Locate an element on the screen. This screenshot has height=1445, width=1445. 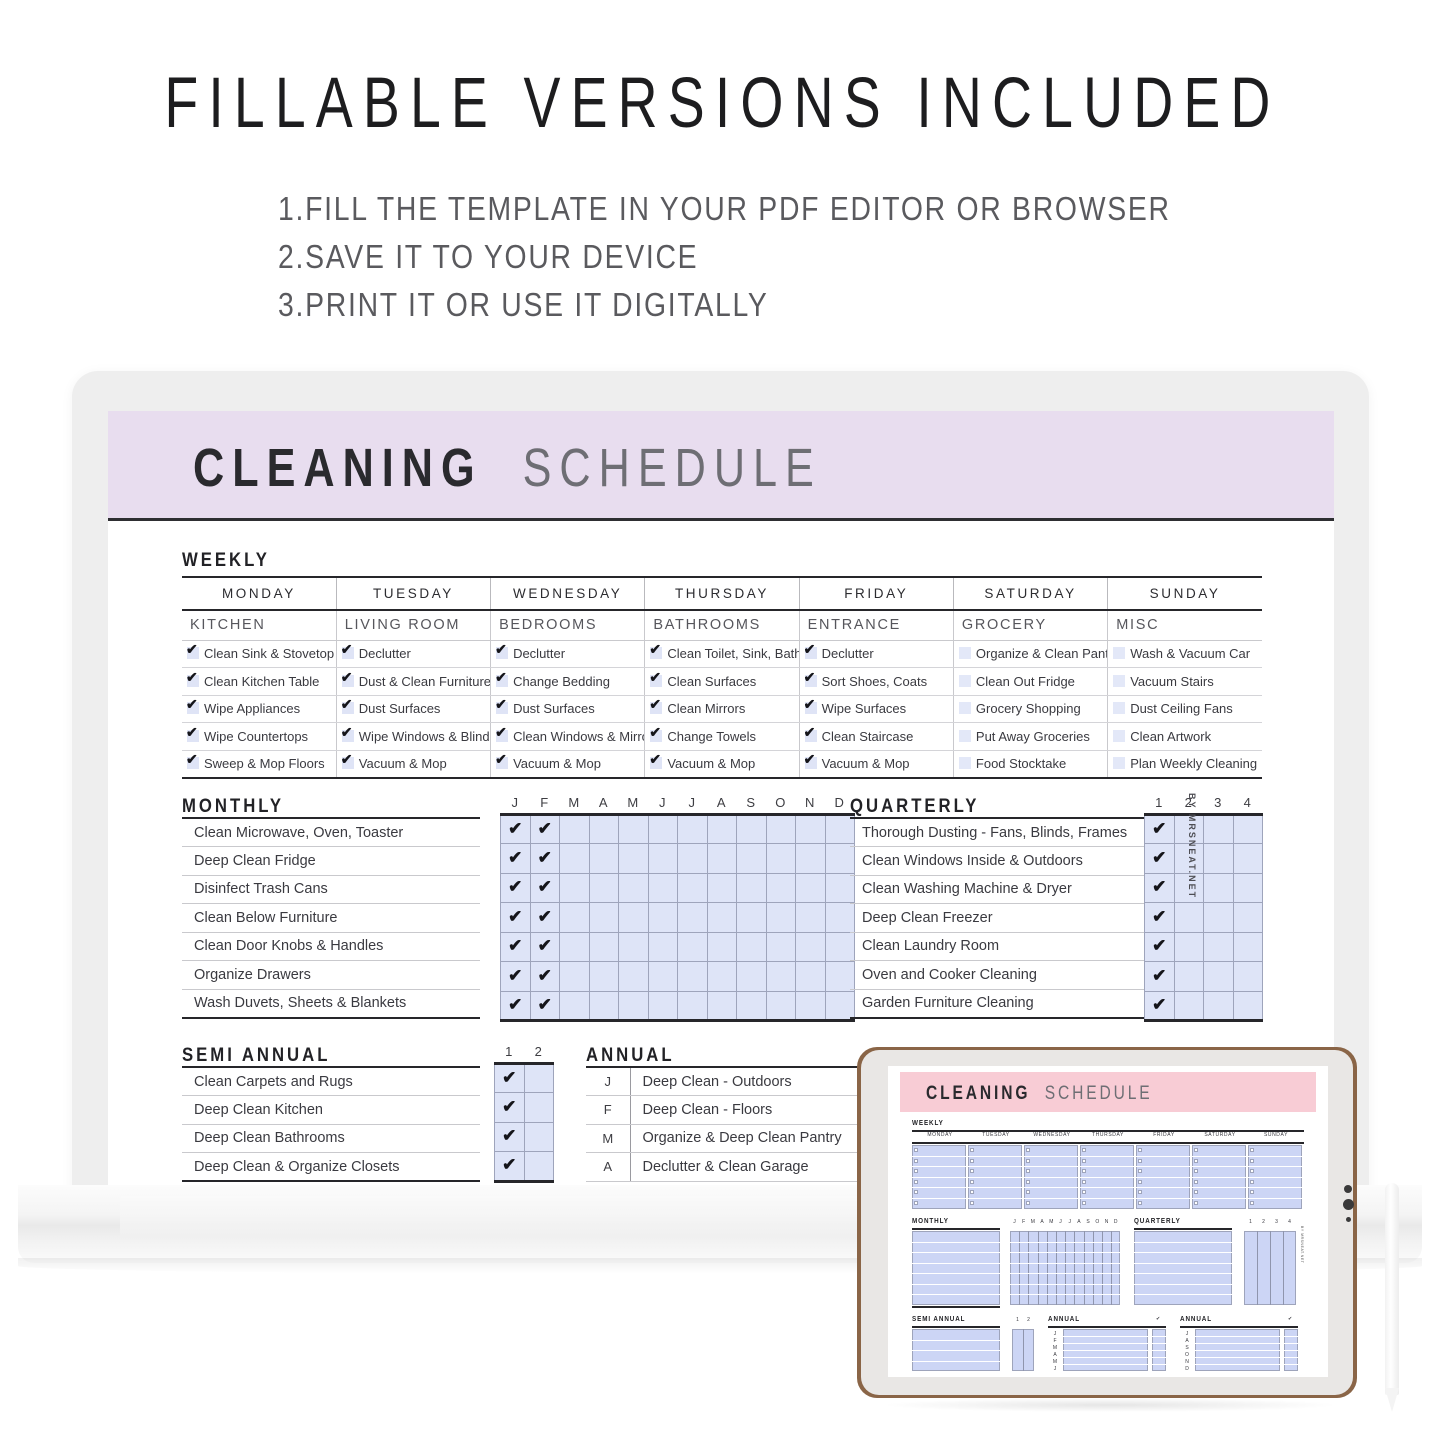
weekly-task-cell: Sweep & Mop Floors is located at coordinates (259, 764).